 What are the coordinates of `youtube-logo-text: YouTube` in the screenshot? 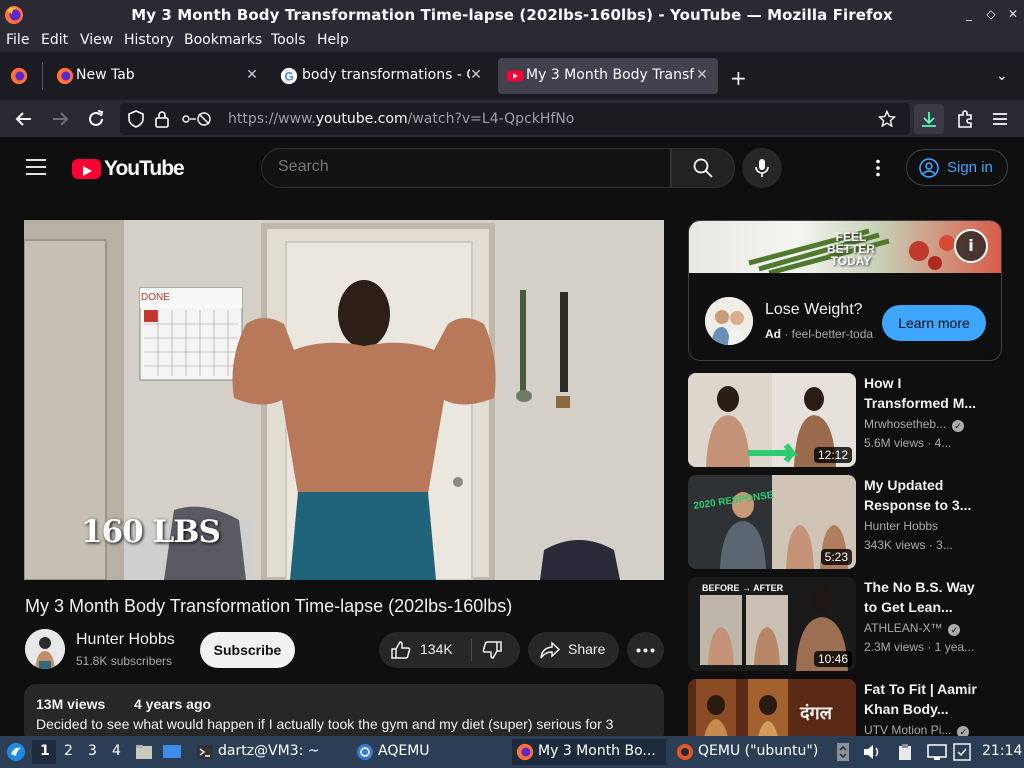 It's located at (144, 168).